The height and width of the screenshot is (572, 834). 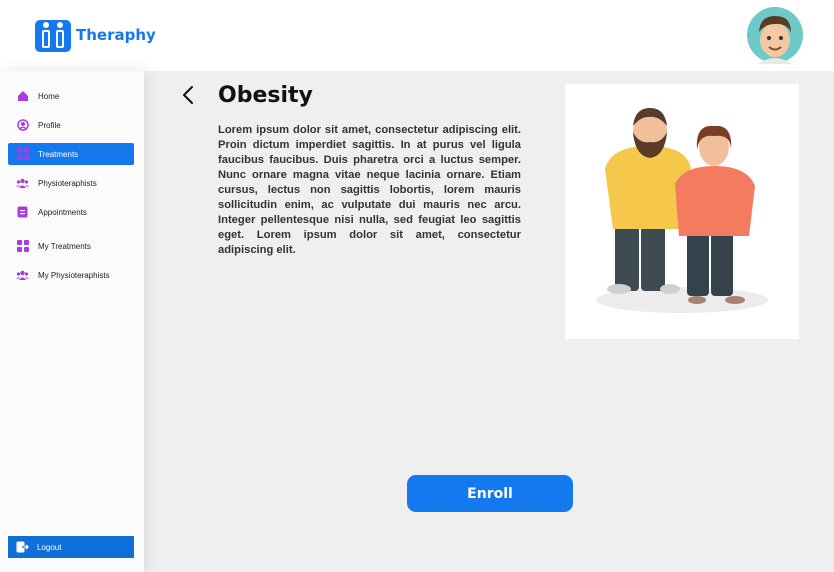 I want to click on sidebar-item-label: Physioteraphists, so click(x=67, y=183).